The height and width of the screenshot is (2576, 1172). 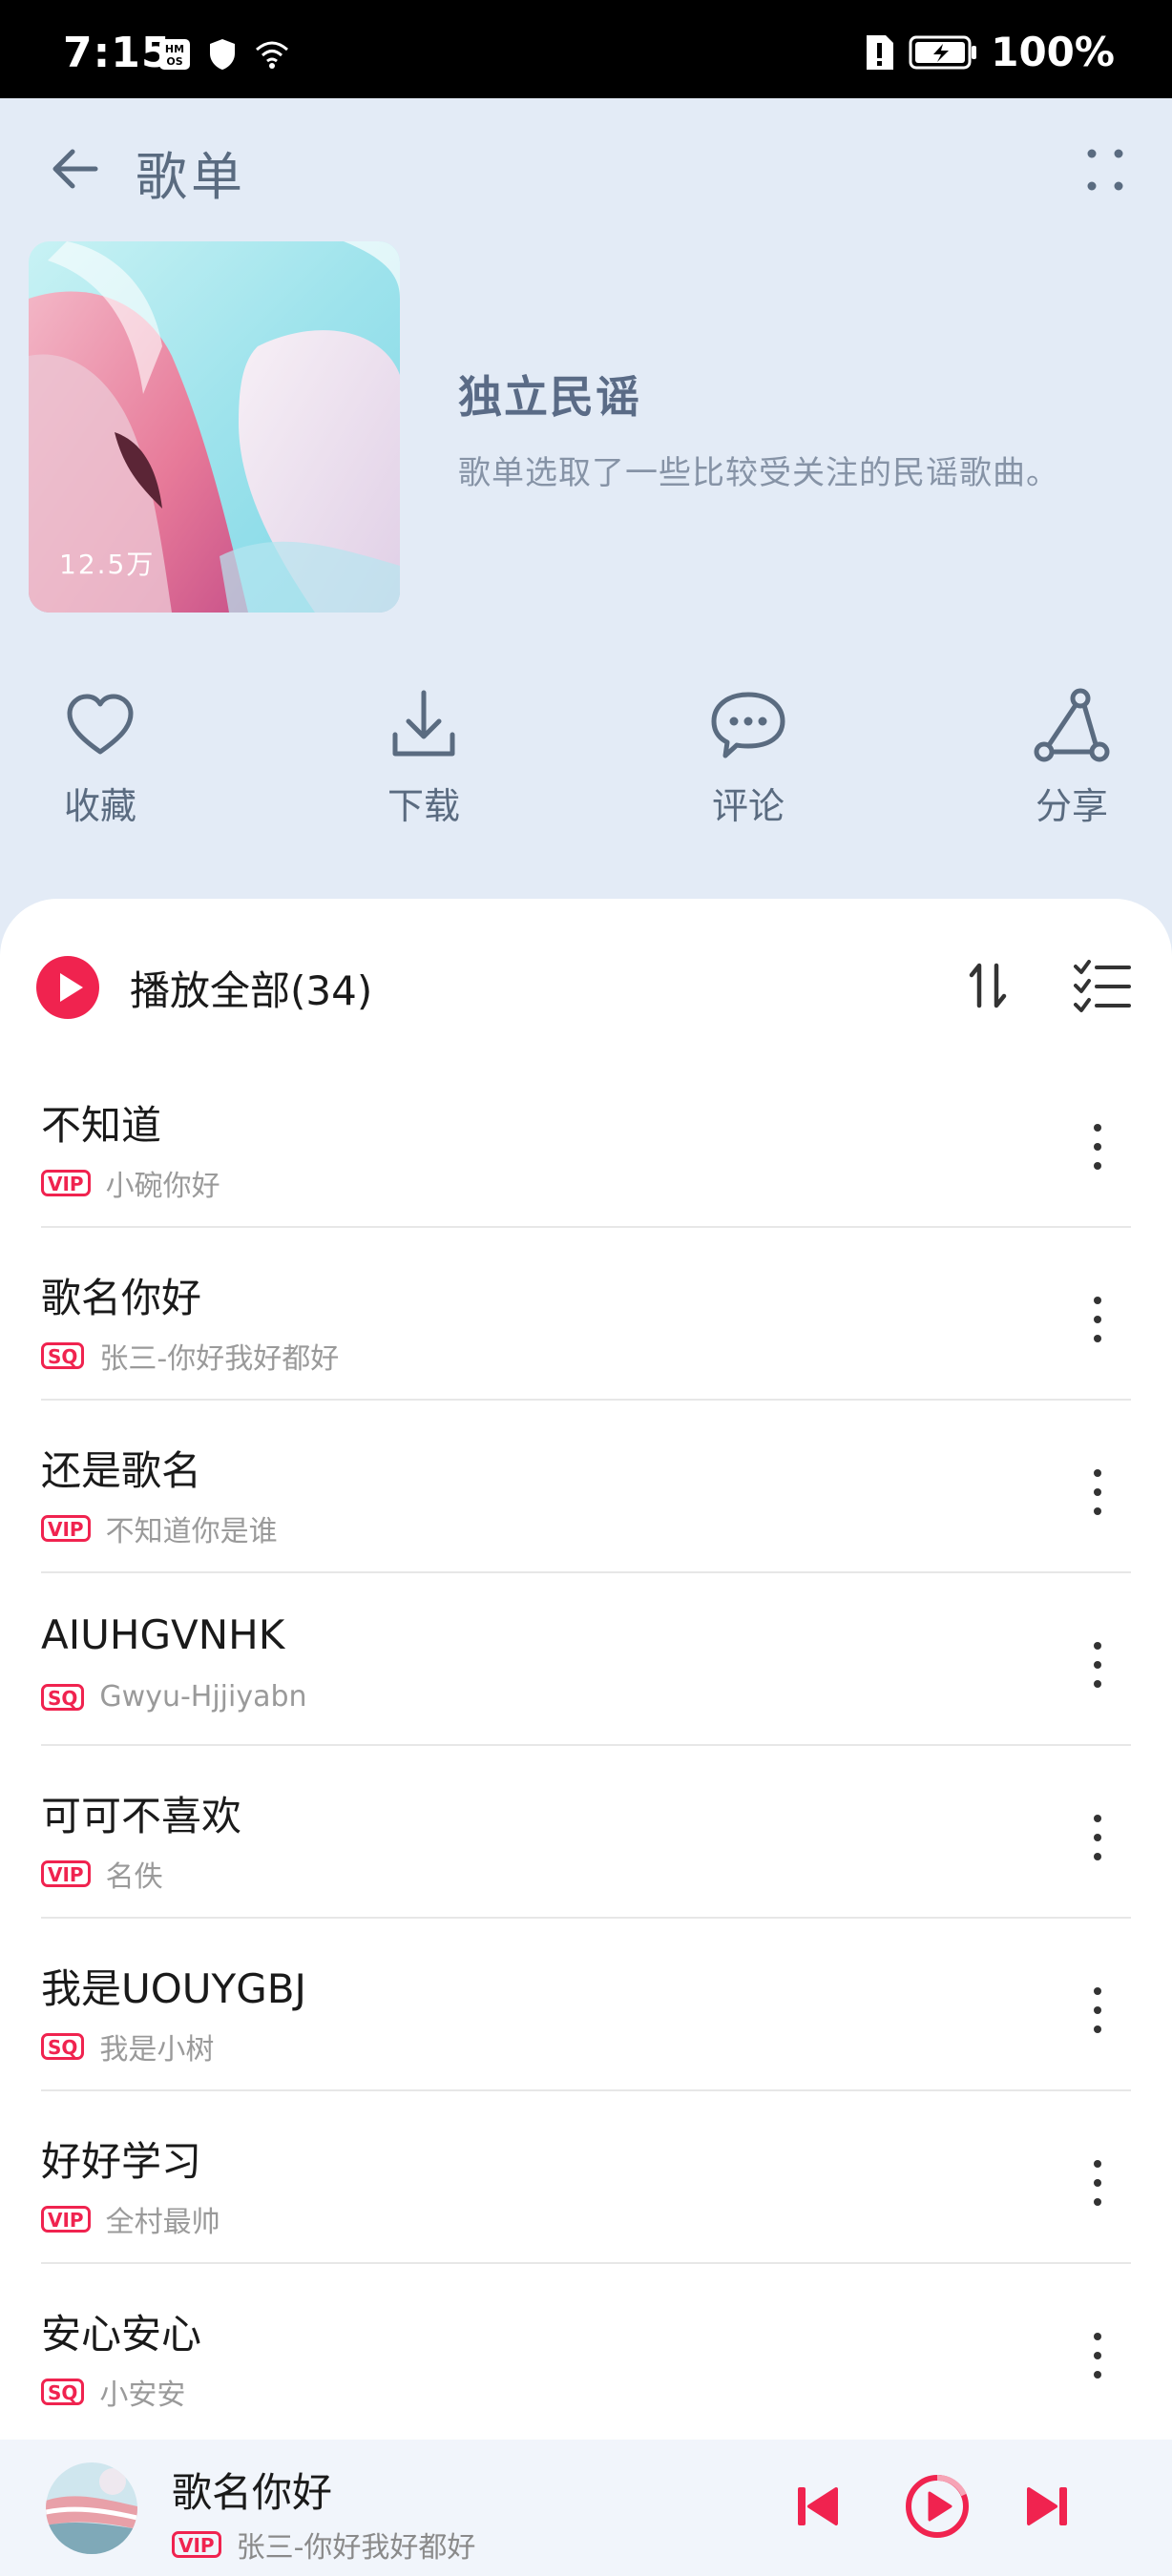 What do you see at coordinates (818, 2506) in the screenshot?
I see `previous-track-icon` at bounding box center [818, 2506].